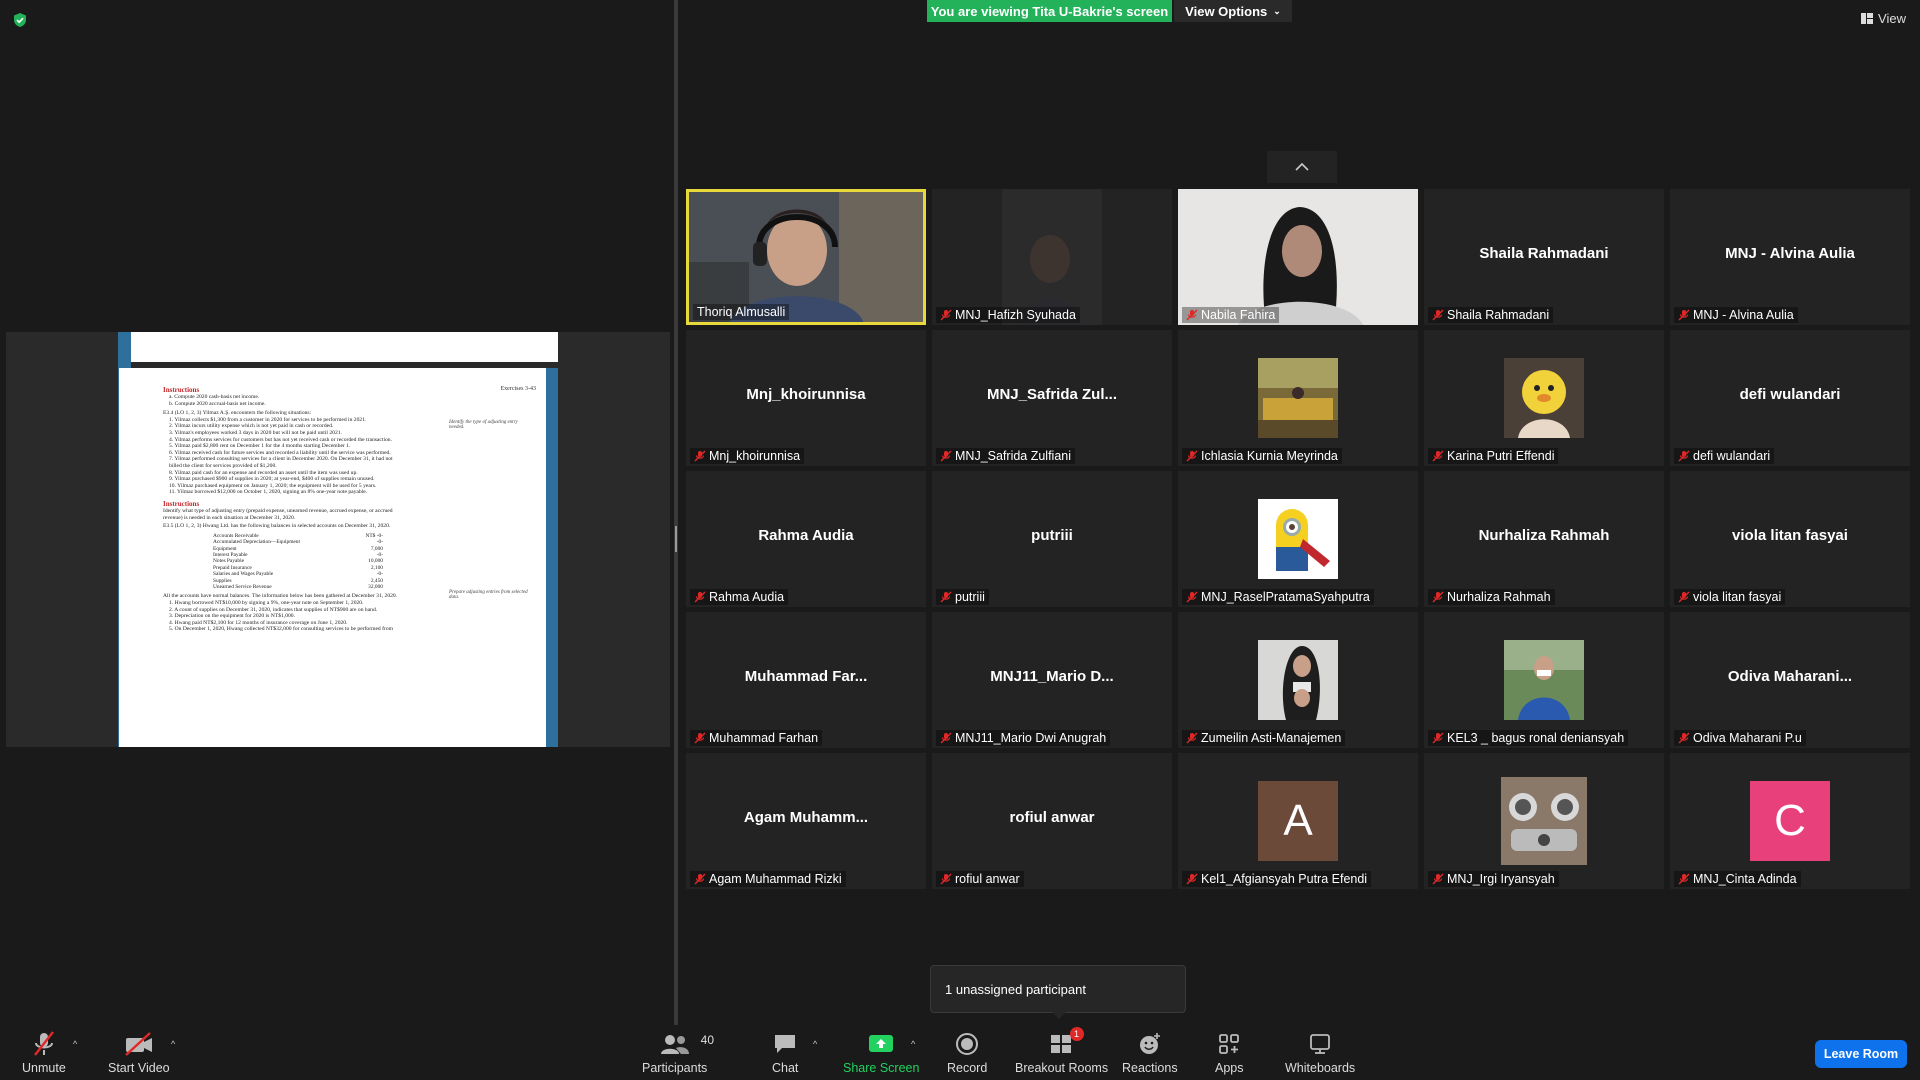 The height and width of the screenshot is (1080, 1920). Describe the element at coordinates (678, 1052) in the screenshot. I see `participants-button: 40 Participants` at that location.